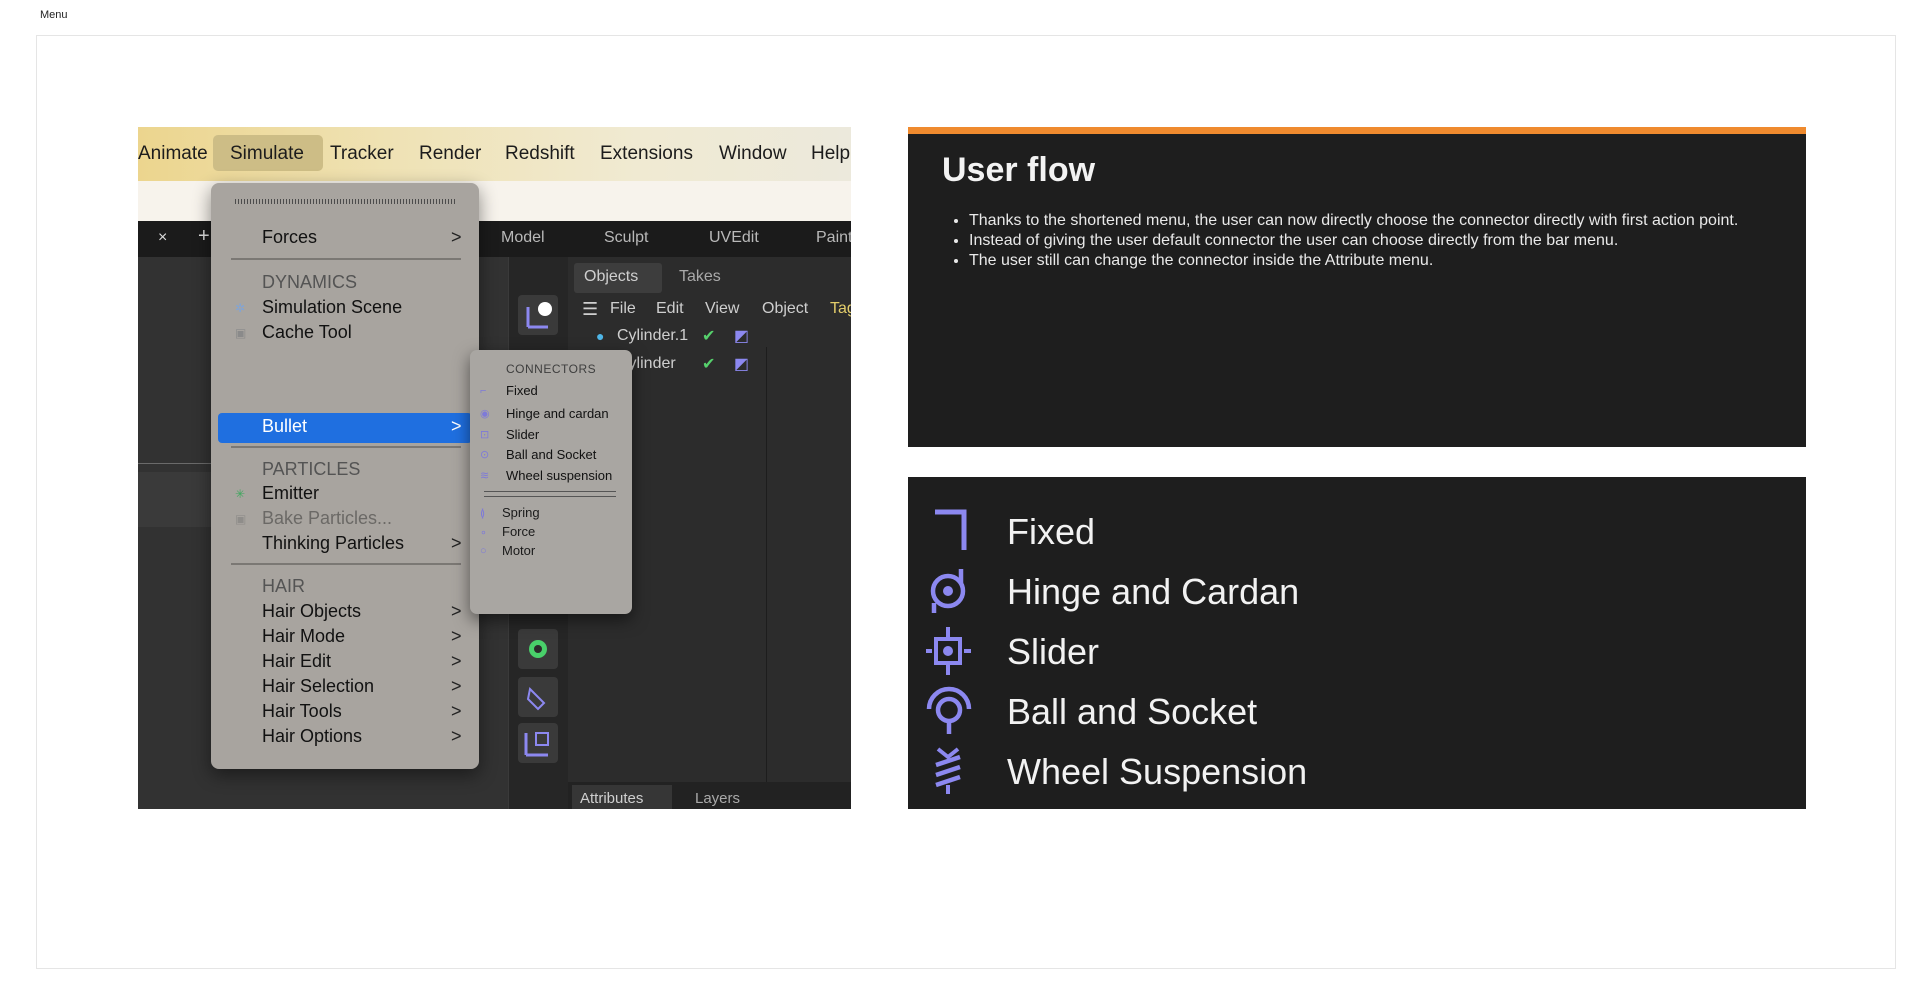 This screenshot has height=994, width=1920. Describe the element at coordinates (522, 434) in the screenshot. I see `submenu-item-slider: Slider` at that location.